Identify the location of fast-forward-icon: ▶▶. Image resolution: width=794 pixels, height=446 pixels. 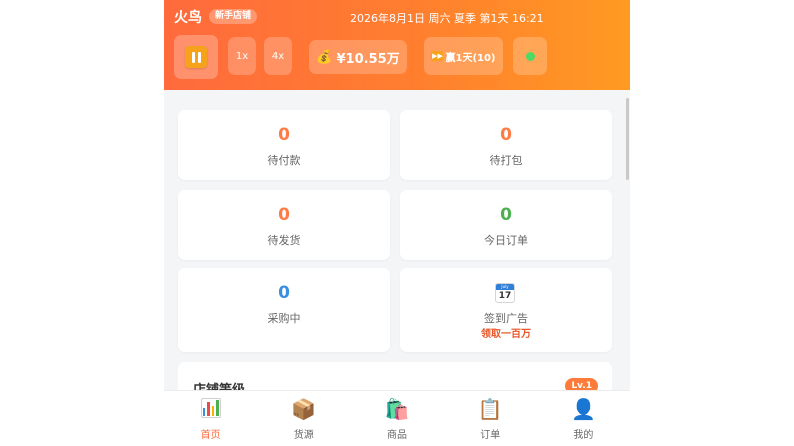
(437, 56).